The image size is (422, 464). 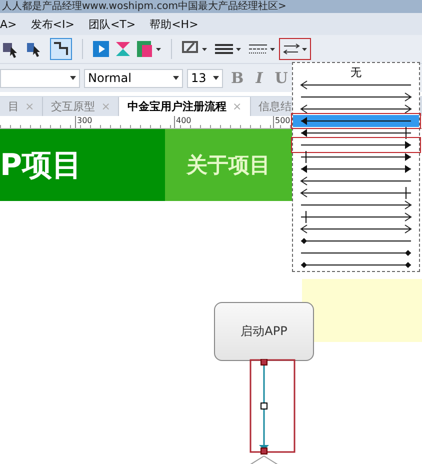 I want to click on document-tab: 交互原型 ×, so click(x=81, y=106).